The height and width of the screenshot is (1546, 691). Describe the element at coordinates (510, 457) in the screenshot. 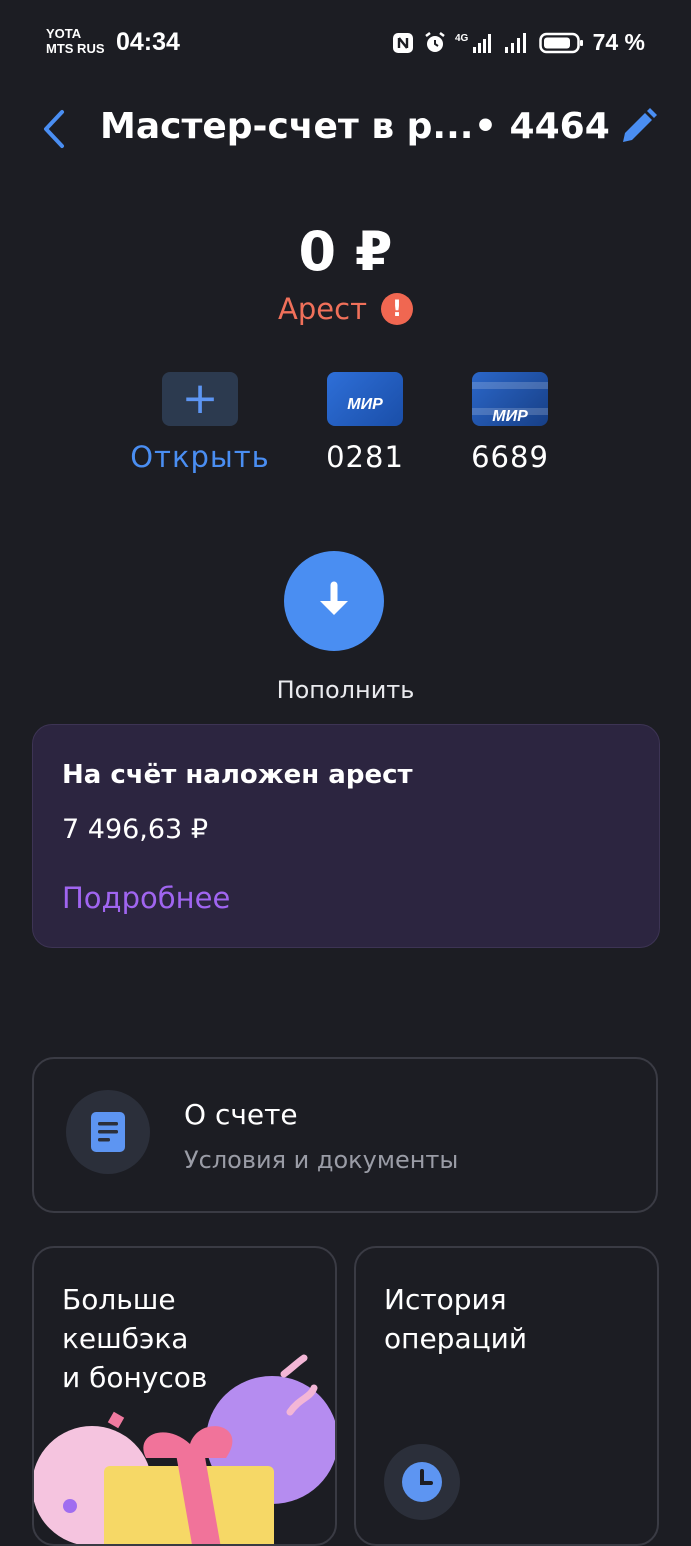

I see `card-number-label: 6689` at that location.